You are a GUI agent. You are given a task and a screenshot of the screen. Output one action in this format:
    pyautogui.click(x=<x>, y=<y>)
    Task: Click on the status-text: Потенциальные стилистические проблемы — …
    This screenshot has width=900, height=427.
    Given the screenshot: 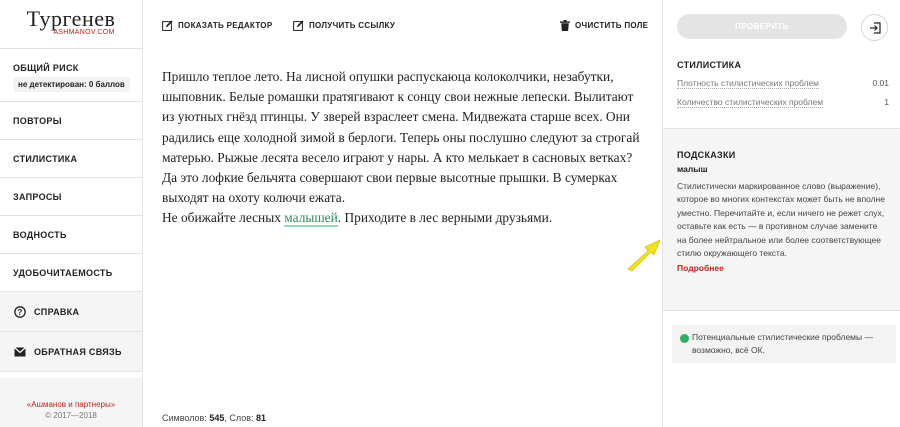 What is the action you would take?
    pyautogui.click(x=782, y=343)
    